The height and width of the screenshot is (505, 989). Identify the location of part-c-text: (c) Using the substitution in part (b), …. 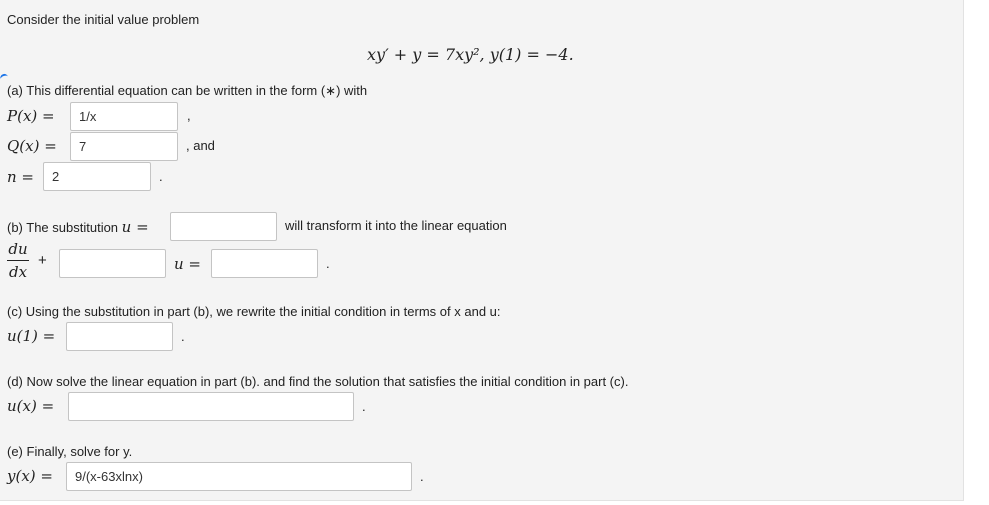
(254, 311).